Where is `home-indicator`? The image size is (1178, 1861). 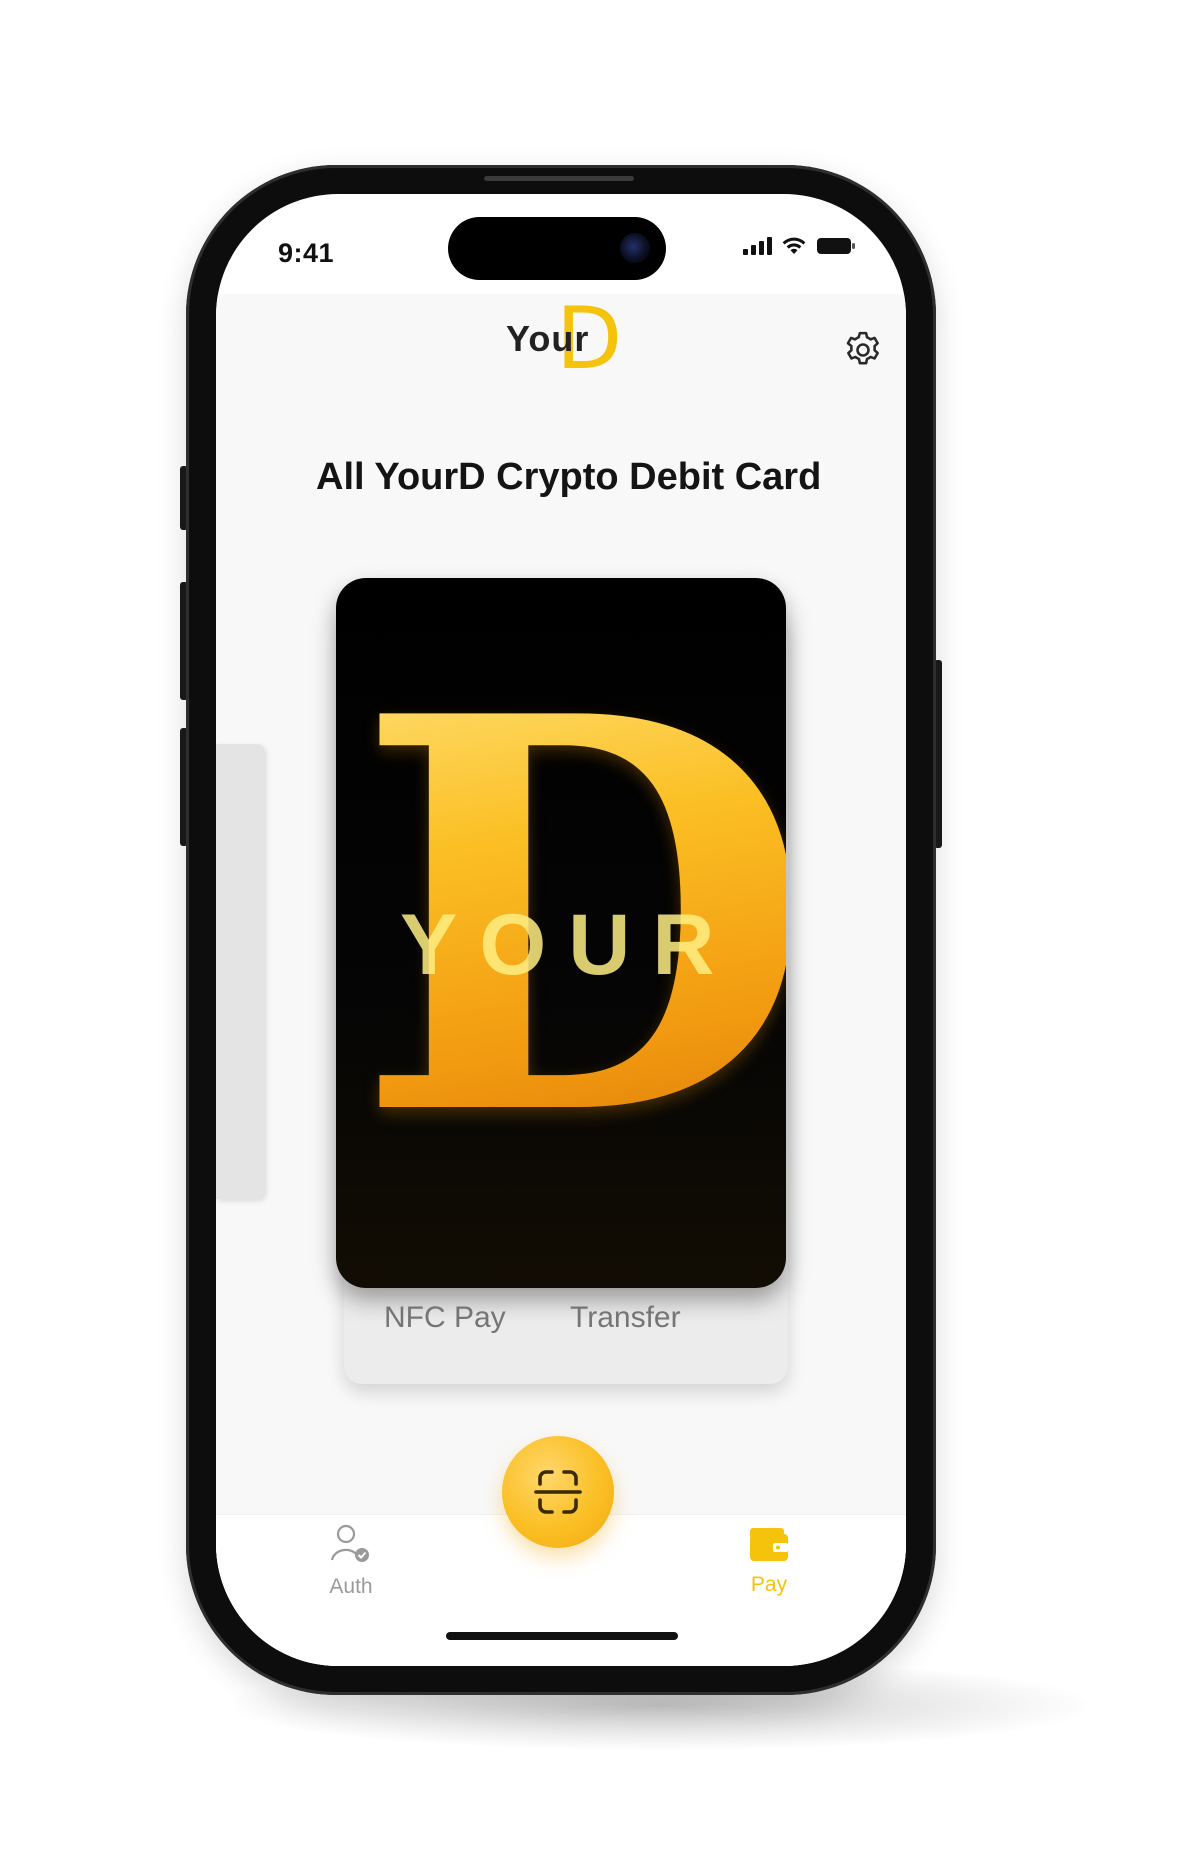
home-indicator is located at coordinates (562, 1636).